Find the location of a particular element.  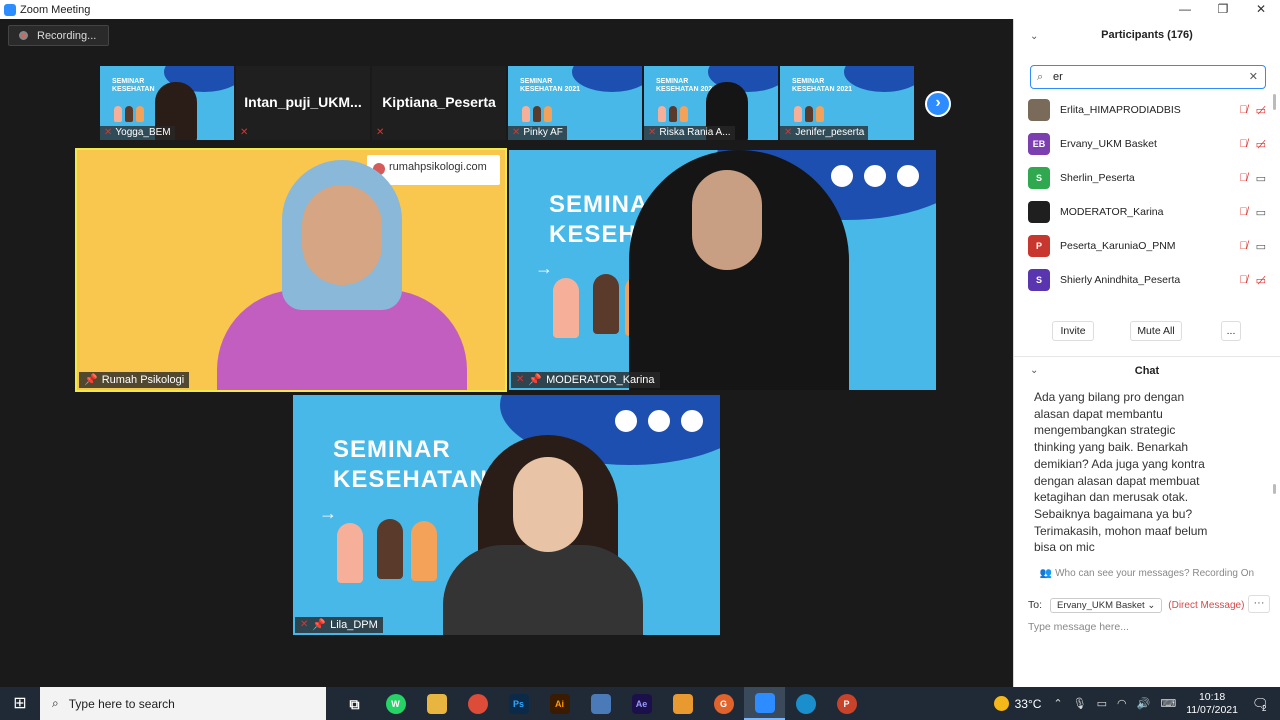

participants-scrollbar is located at coordinates (1274, 102).